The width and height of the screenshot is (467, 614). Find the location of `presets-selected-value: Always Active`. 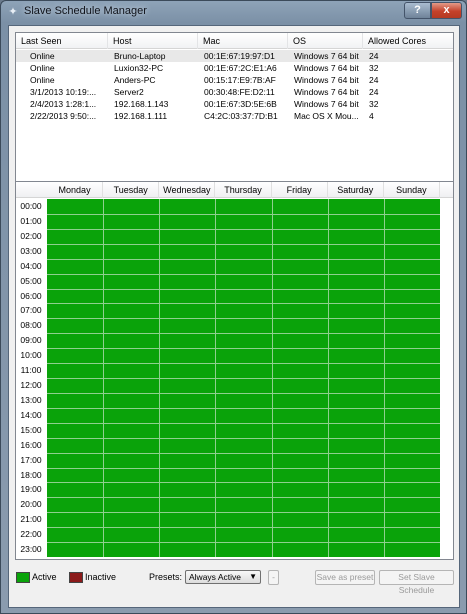

presets-selected-value: Always Active is located at coordinates (215, 577).